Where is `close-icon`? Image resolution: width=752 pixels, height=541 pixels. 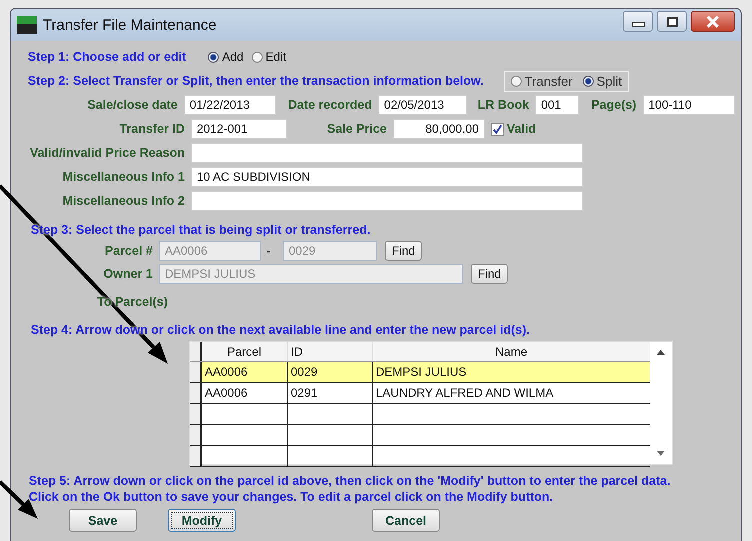 close-icon is located at coordinates (713, 22).